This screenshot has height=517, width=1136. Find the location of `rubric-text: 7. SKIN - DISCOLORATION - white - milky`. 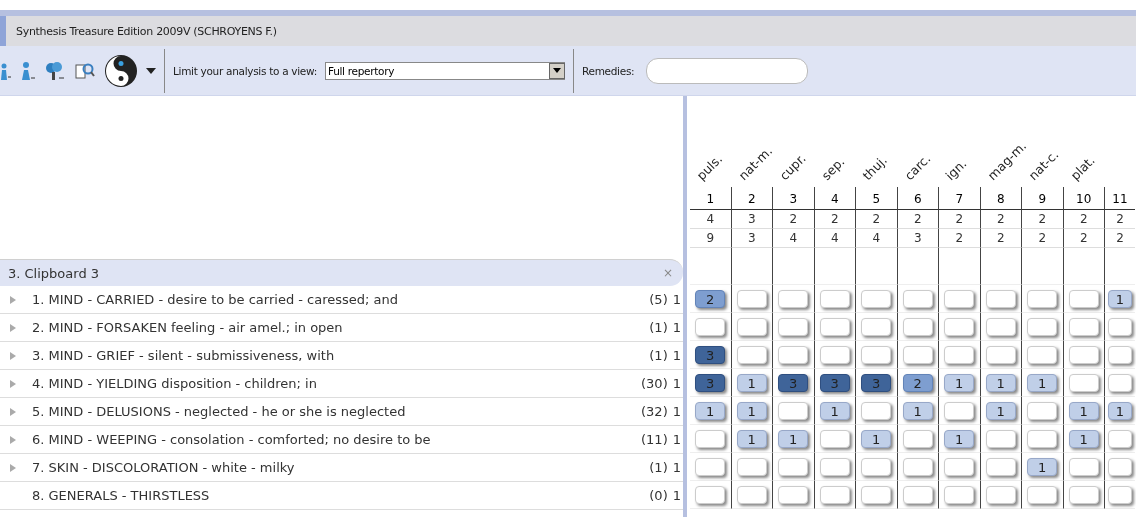

rubric-text: 7. SKIN - DISCOLORATION - white - milky is located at coordinates (341, 467).